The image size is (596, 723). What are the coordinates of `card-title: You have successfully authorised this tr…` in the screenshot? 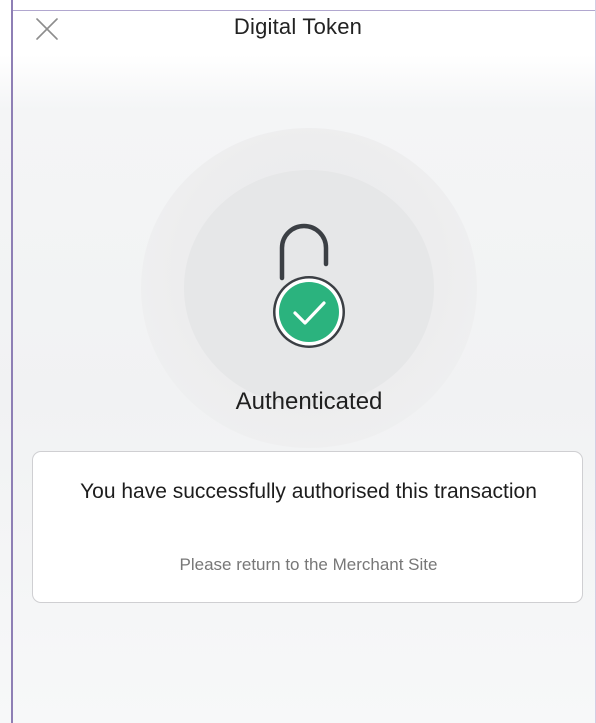 It's located at (308, 491).